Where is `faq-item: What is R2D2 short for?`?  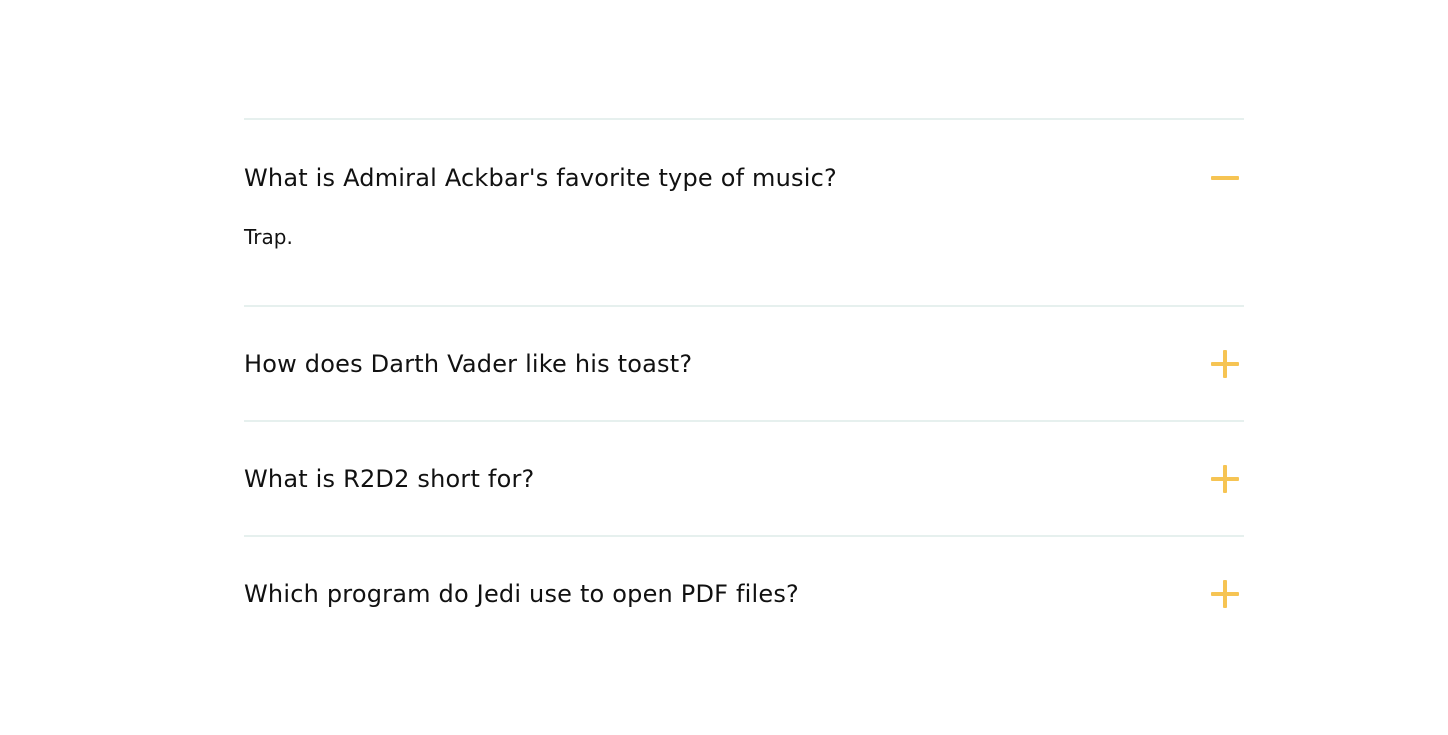
faq-item: What is R2D2 short for? is located at coordinates (744, 477).